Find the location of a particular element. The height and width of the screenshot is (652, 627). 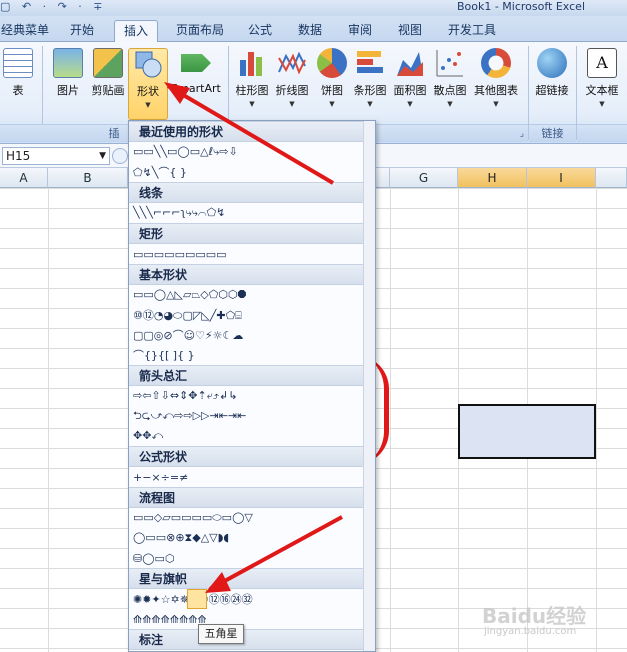

textbox-icon: A is located at coordinates (602, 63).